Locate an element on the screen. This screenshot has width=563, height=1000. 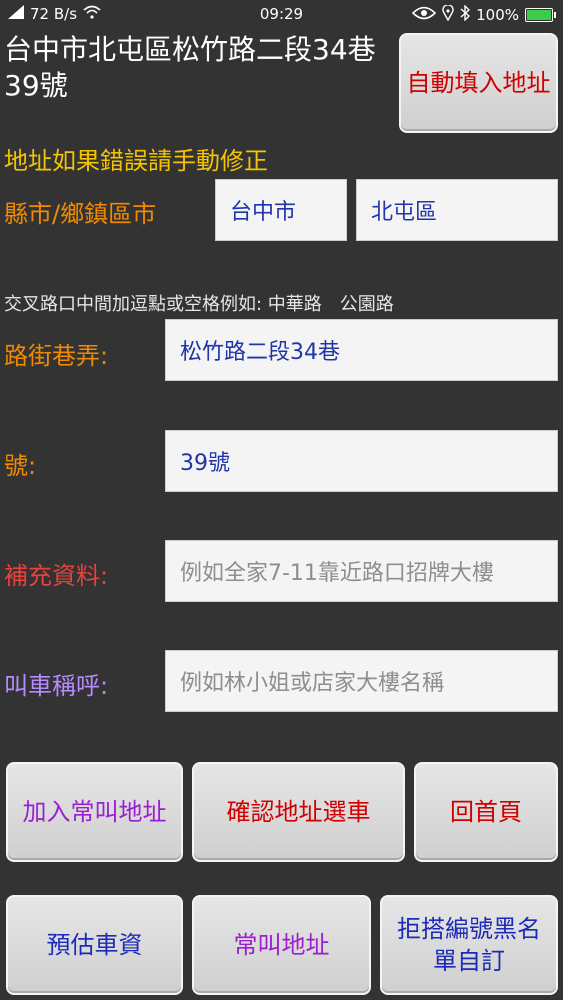
confirm-address-select-car-button: 確認地址選車 is located at coordinates (298, 812).